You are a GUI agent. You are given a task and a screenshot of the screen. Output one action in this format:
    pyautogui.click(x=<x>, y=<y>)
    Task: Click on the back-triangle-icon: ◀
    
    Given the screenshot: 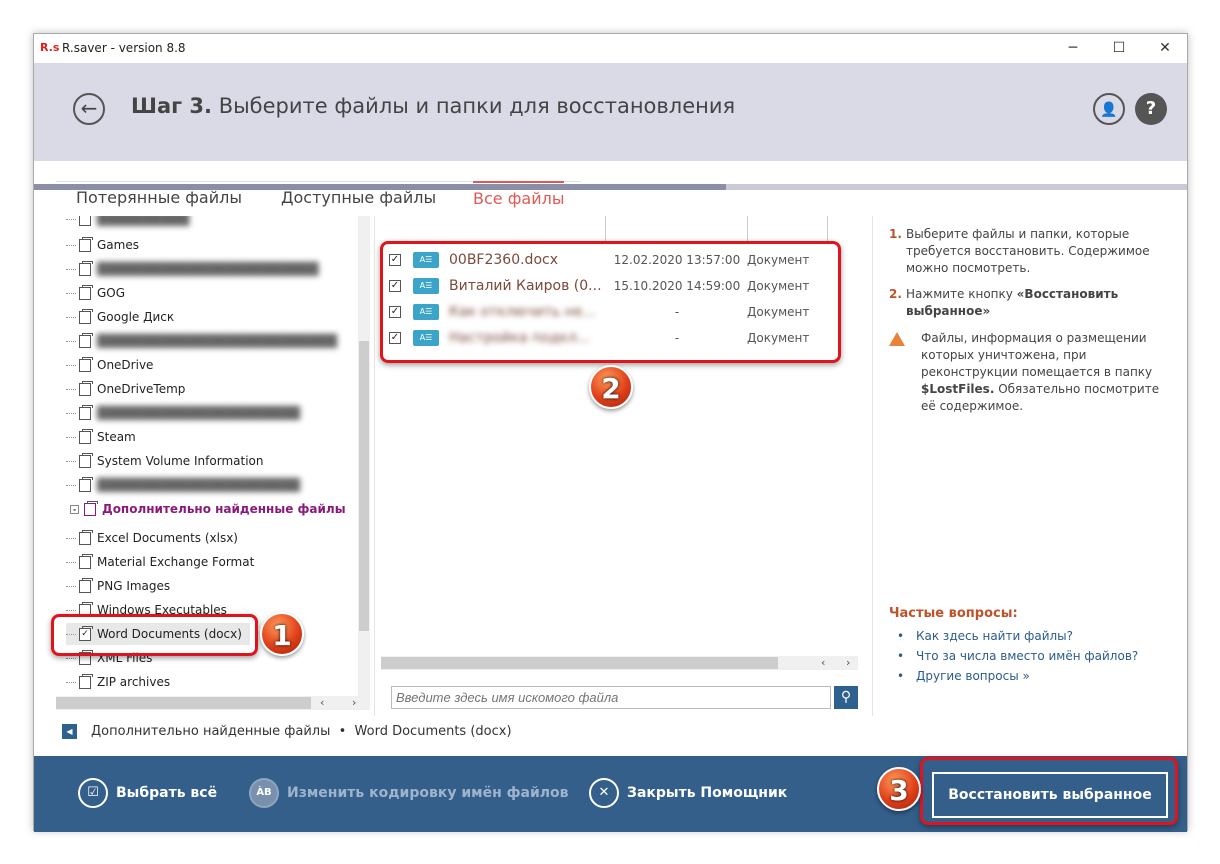 What is the action you would take?
    pyautogui.click(x=69, y=731)
    